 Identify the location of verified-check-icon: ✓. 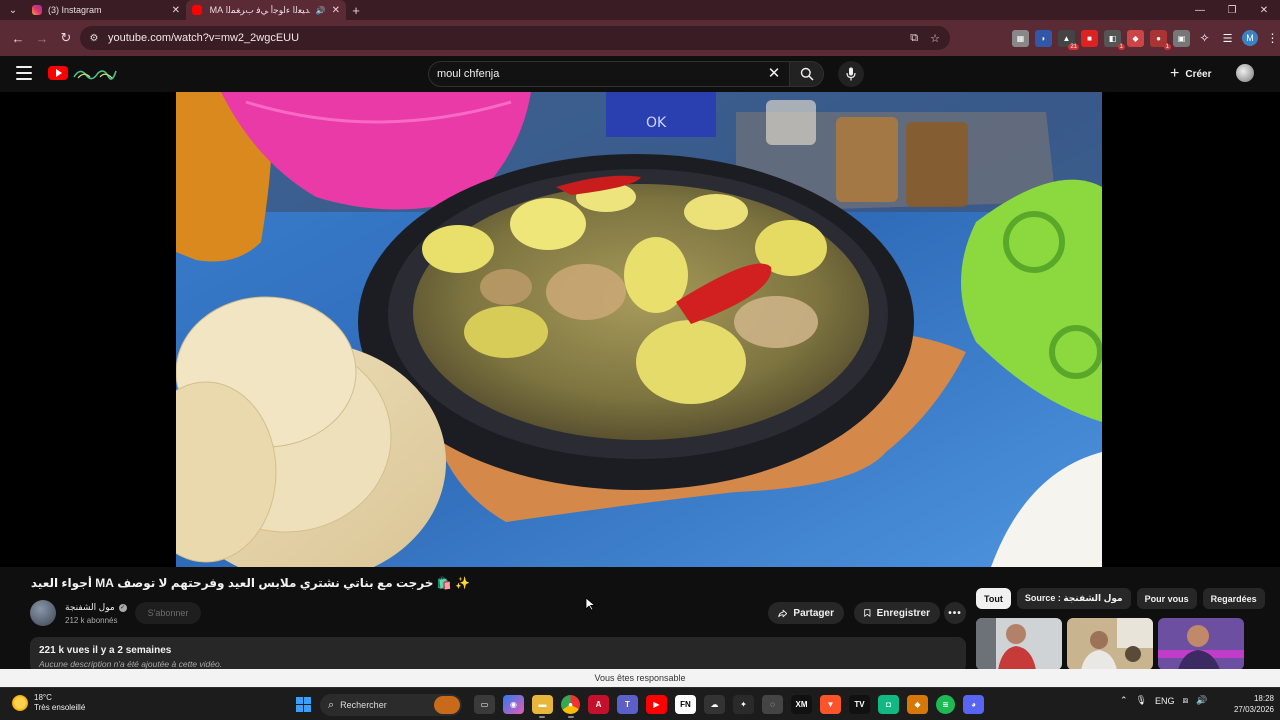
(122, 607).